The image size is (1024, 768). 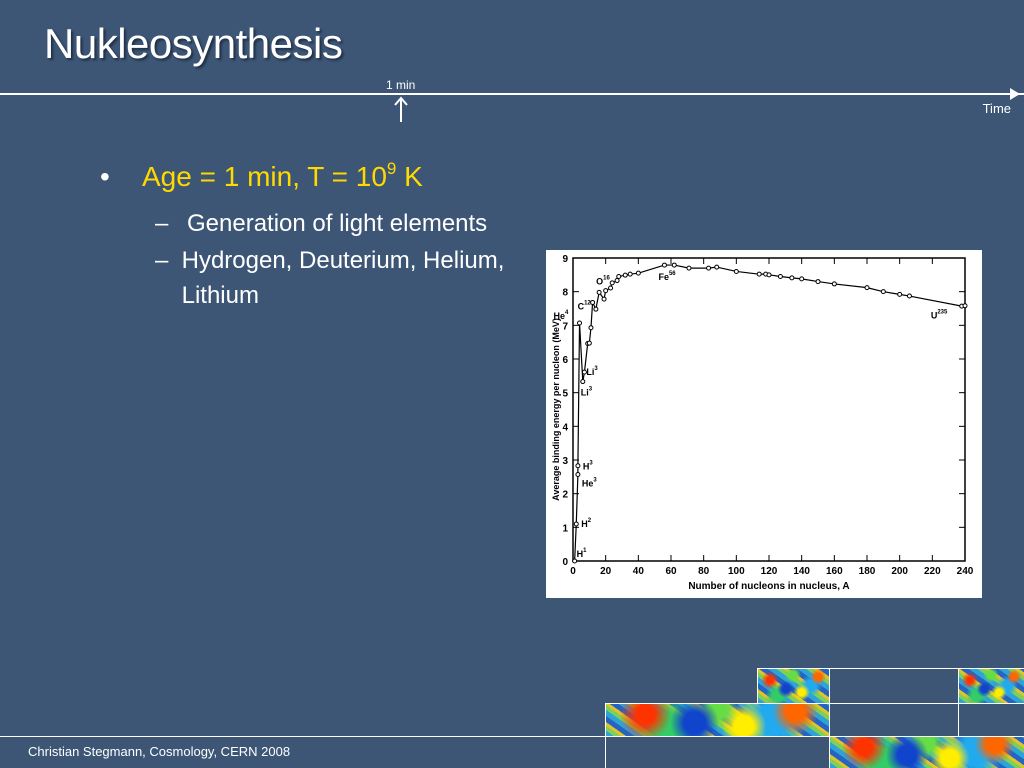 I want to click on y-tick-label: 4, so click(x=565, y=427).